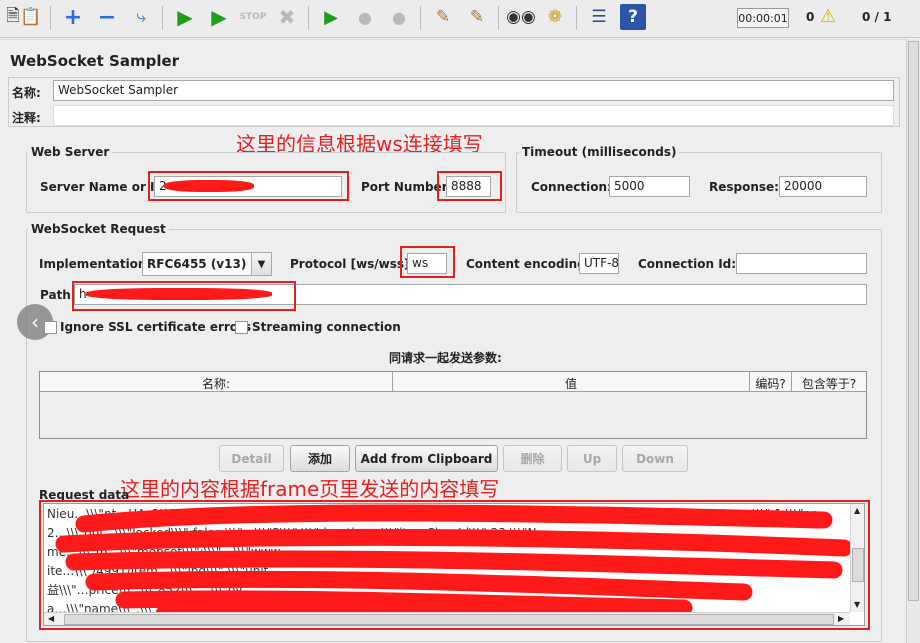 The height and width of the screenshot is (643, 920). Describe the element at coordinates (156, 327) in the screenshot. I see `ignore-ssl-label: Ignore SSL certificate errors` at that location.